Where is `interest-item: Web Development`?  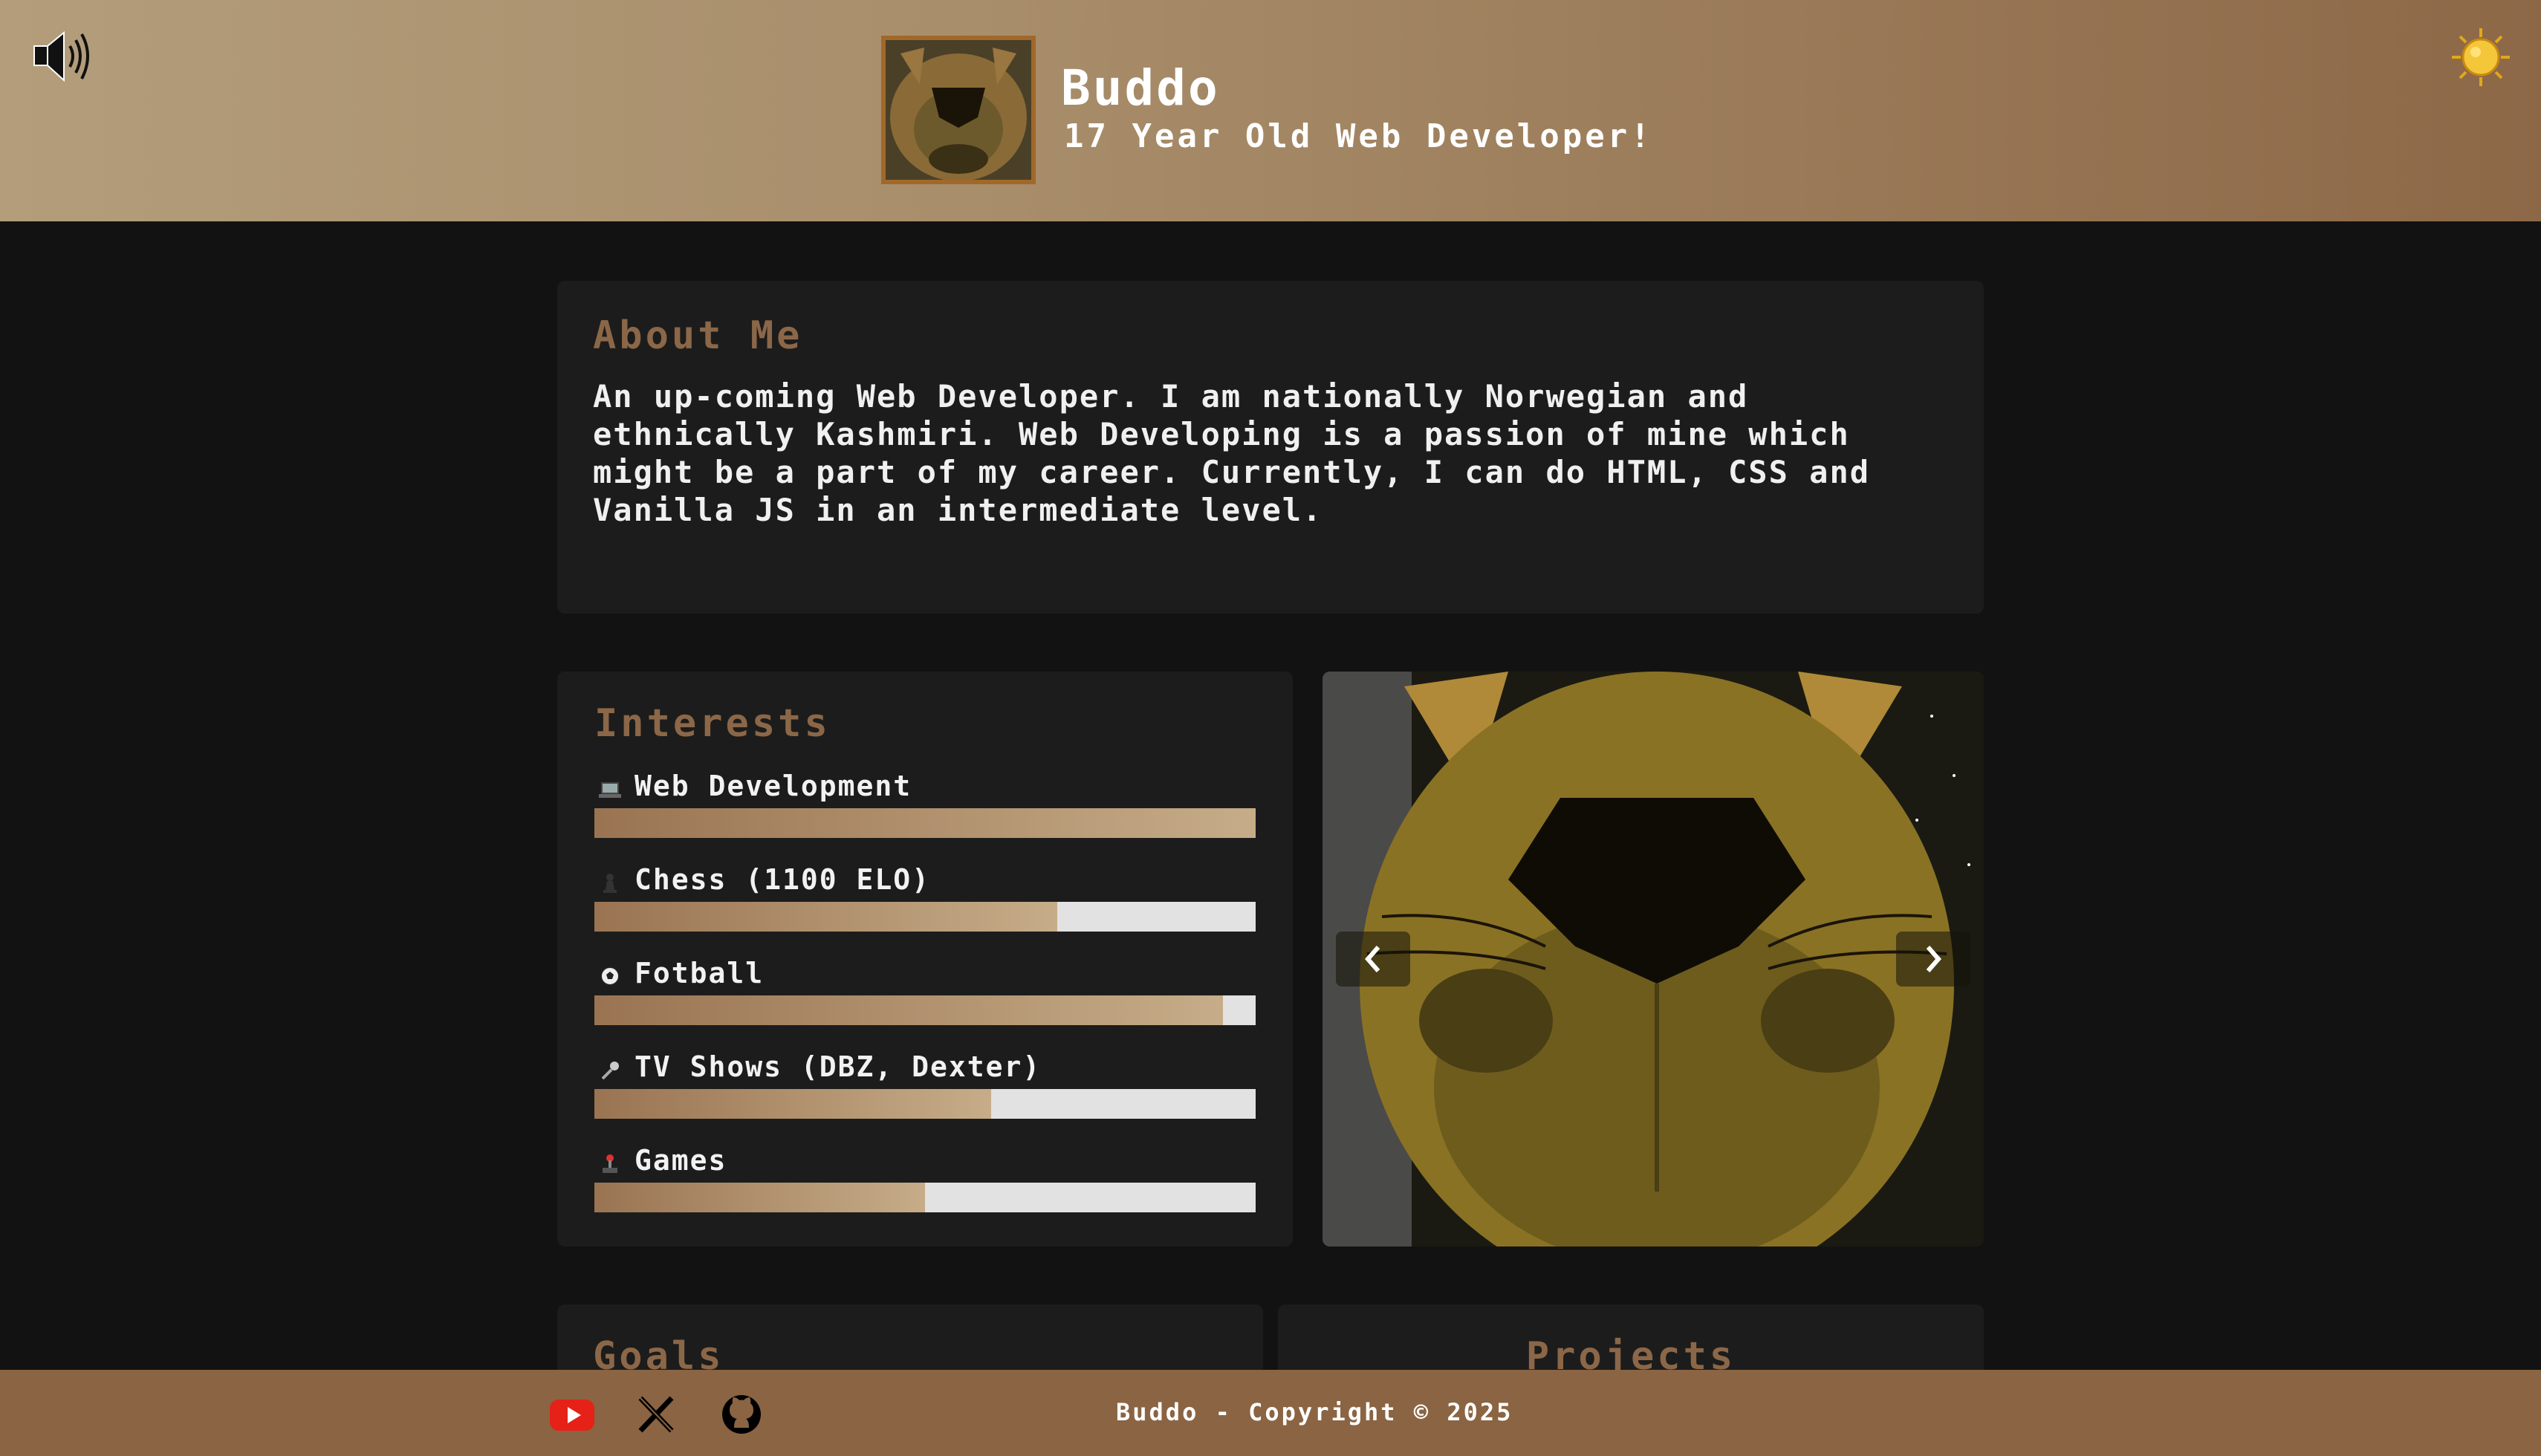 interest-item: Web Development is located at coordinates (925, 803).